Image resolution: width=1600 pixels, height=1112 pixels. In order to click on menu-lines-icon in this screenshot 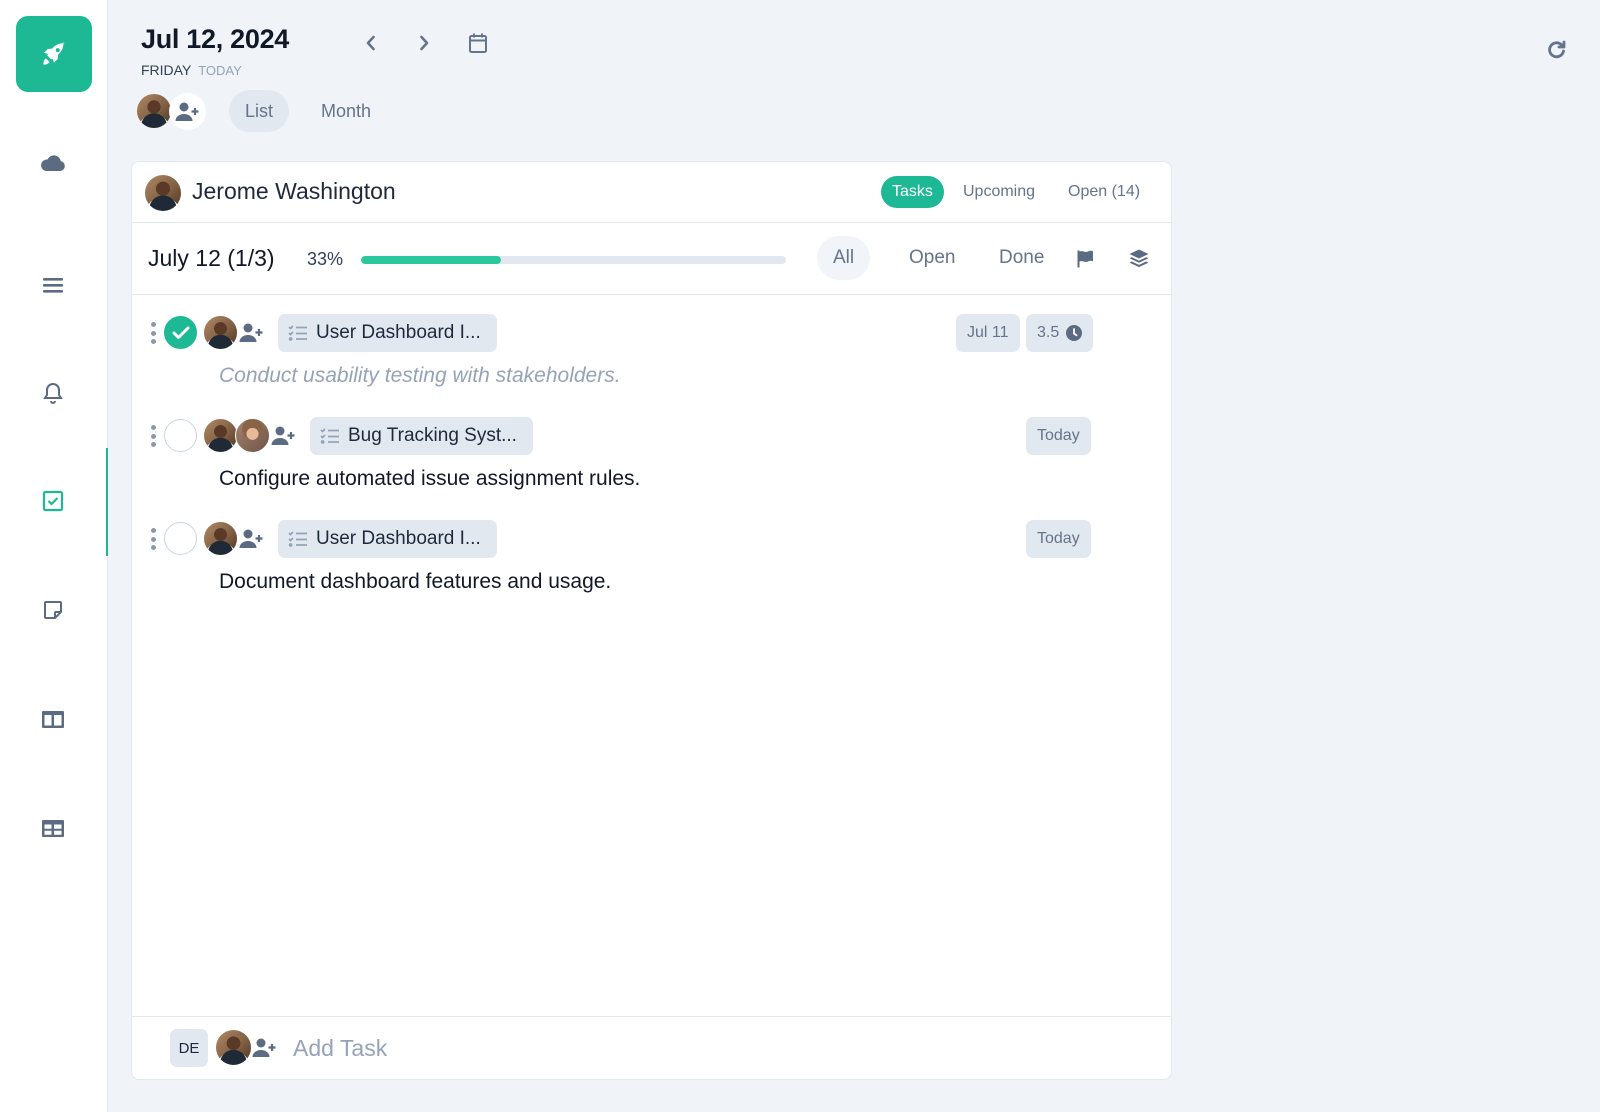, I will do `click(53, 285)`.